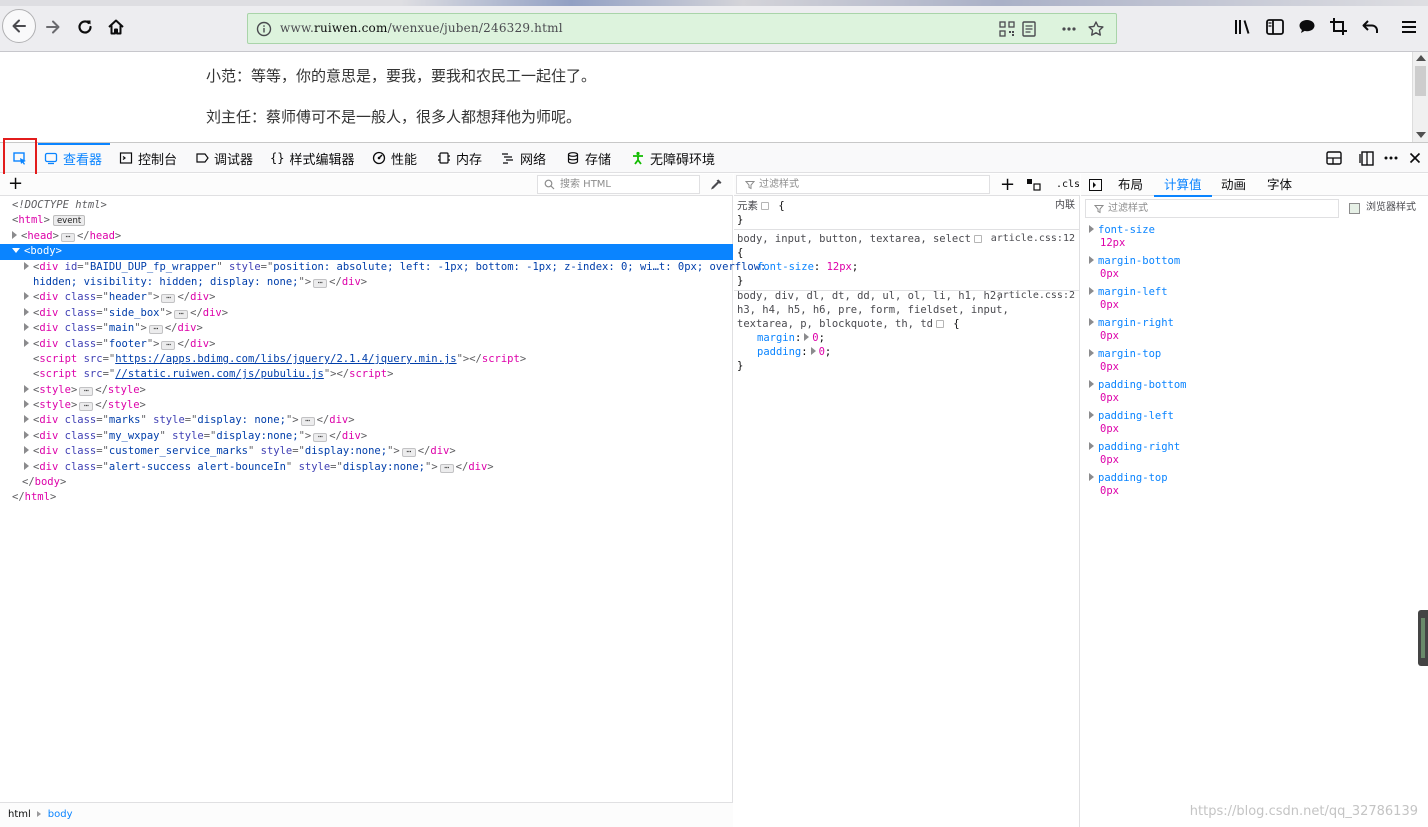 Image resolution: width=1428 pixels, height=827 pixels. Describe the element at coordinates (1134, 268) in the screenshot. I see `computed-property: margin-bottom 0px` at that location.